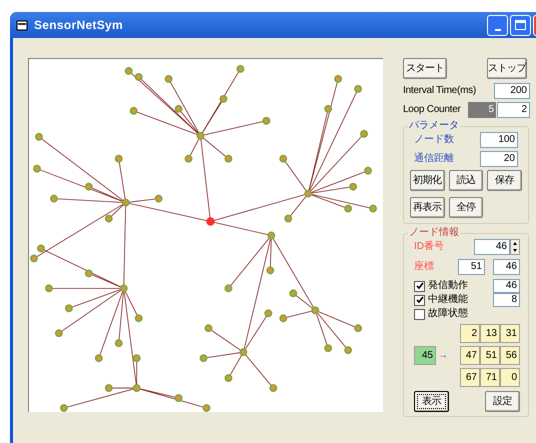  I want to click on neighbor-cell: 47, so click(470, 355).